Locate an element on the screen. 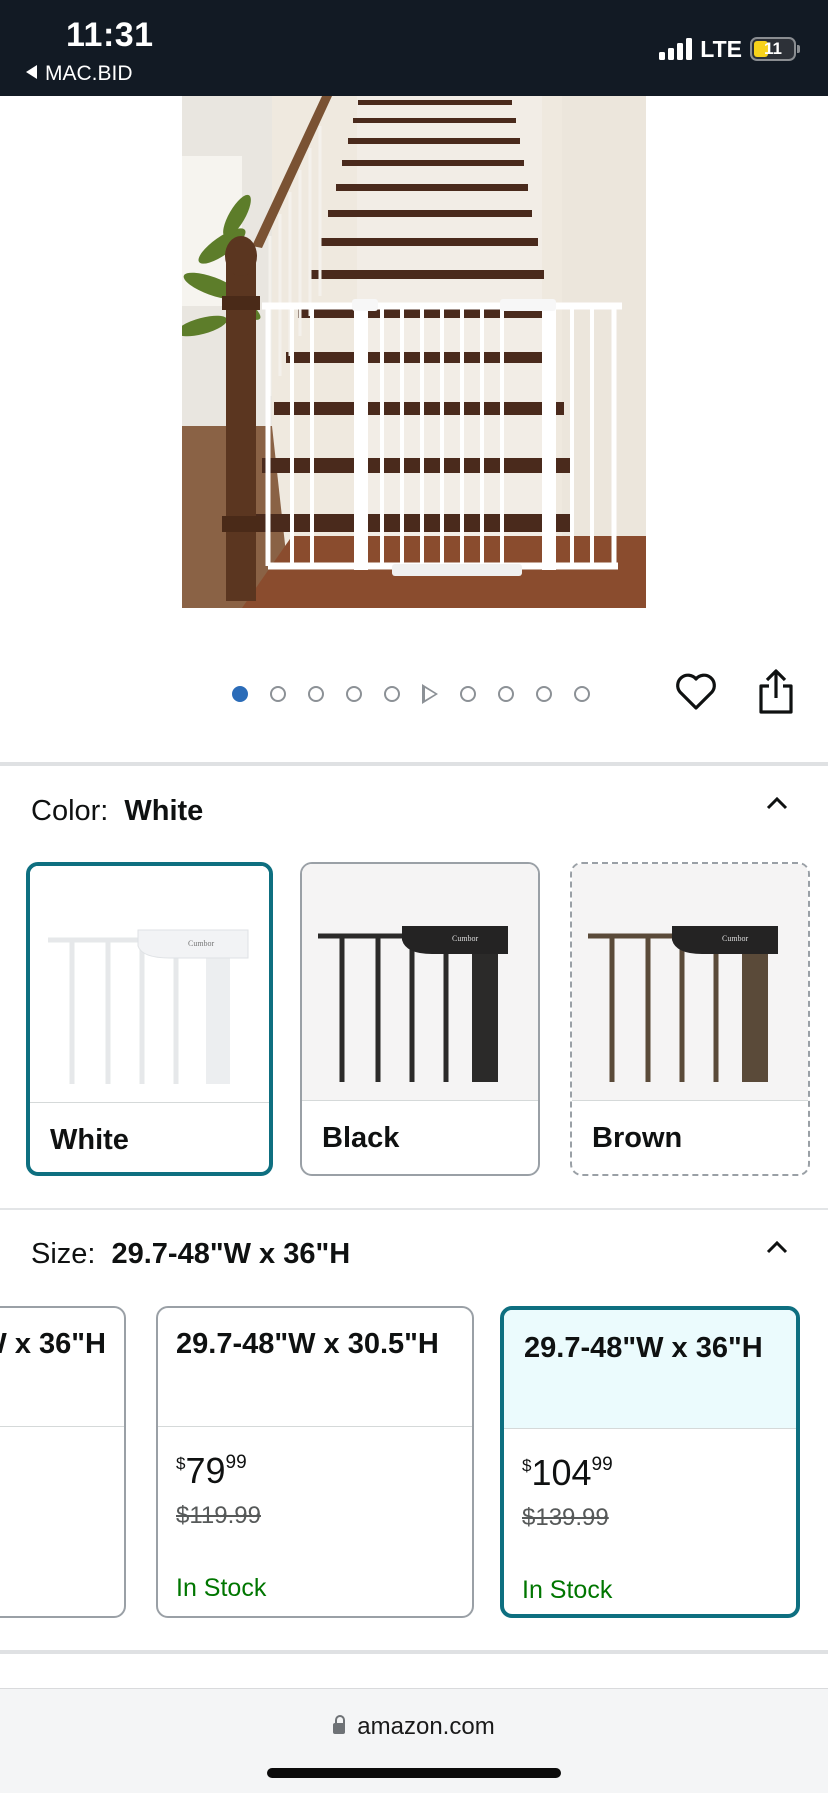 The height and width of the screenshot is (1793, 828). size-option-partial: W x 36"H is located at coordinates (63, 1462).